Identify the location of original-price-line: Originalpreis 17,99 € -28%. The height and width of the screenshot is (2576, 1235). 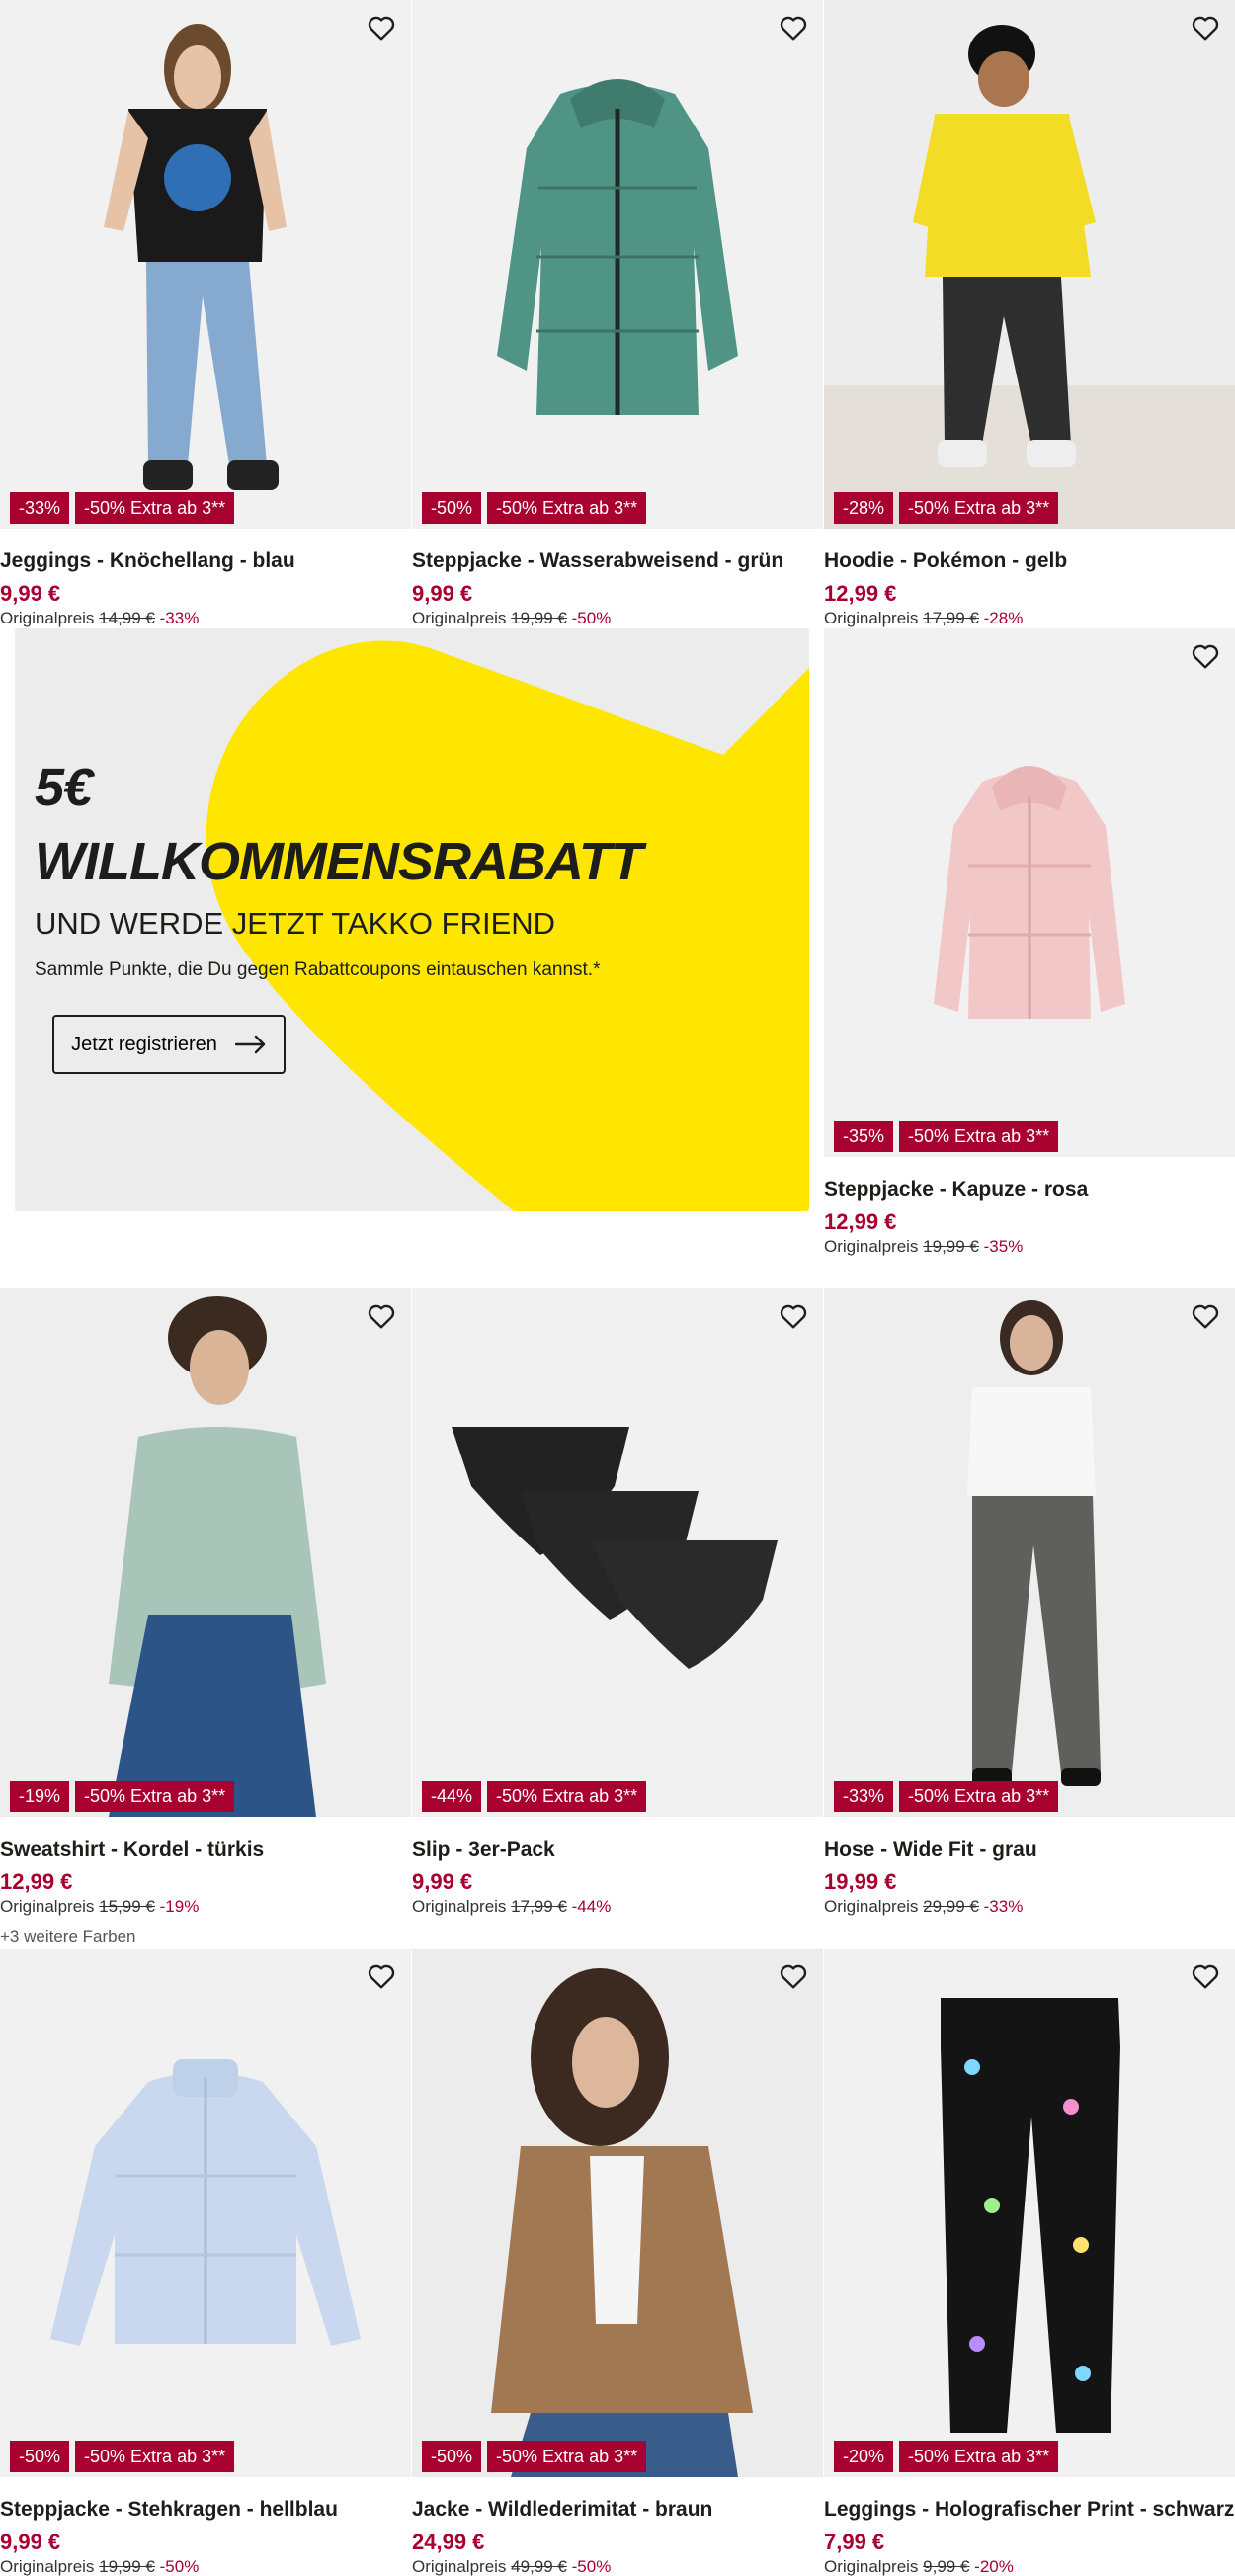
(1029, 618).